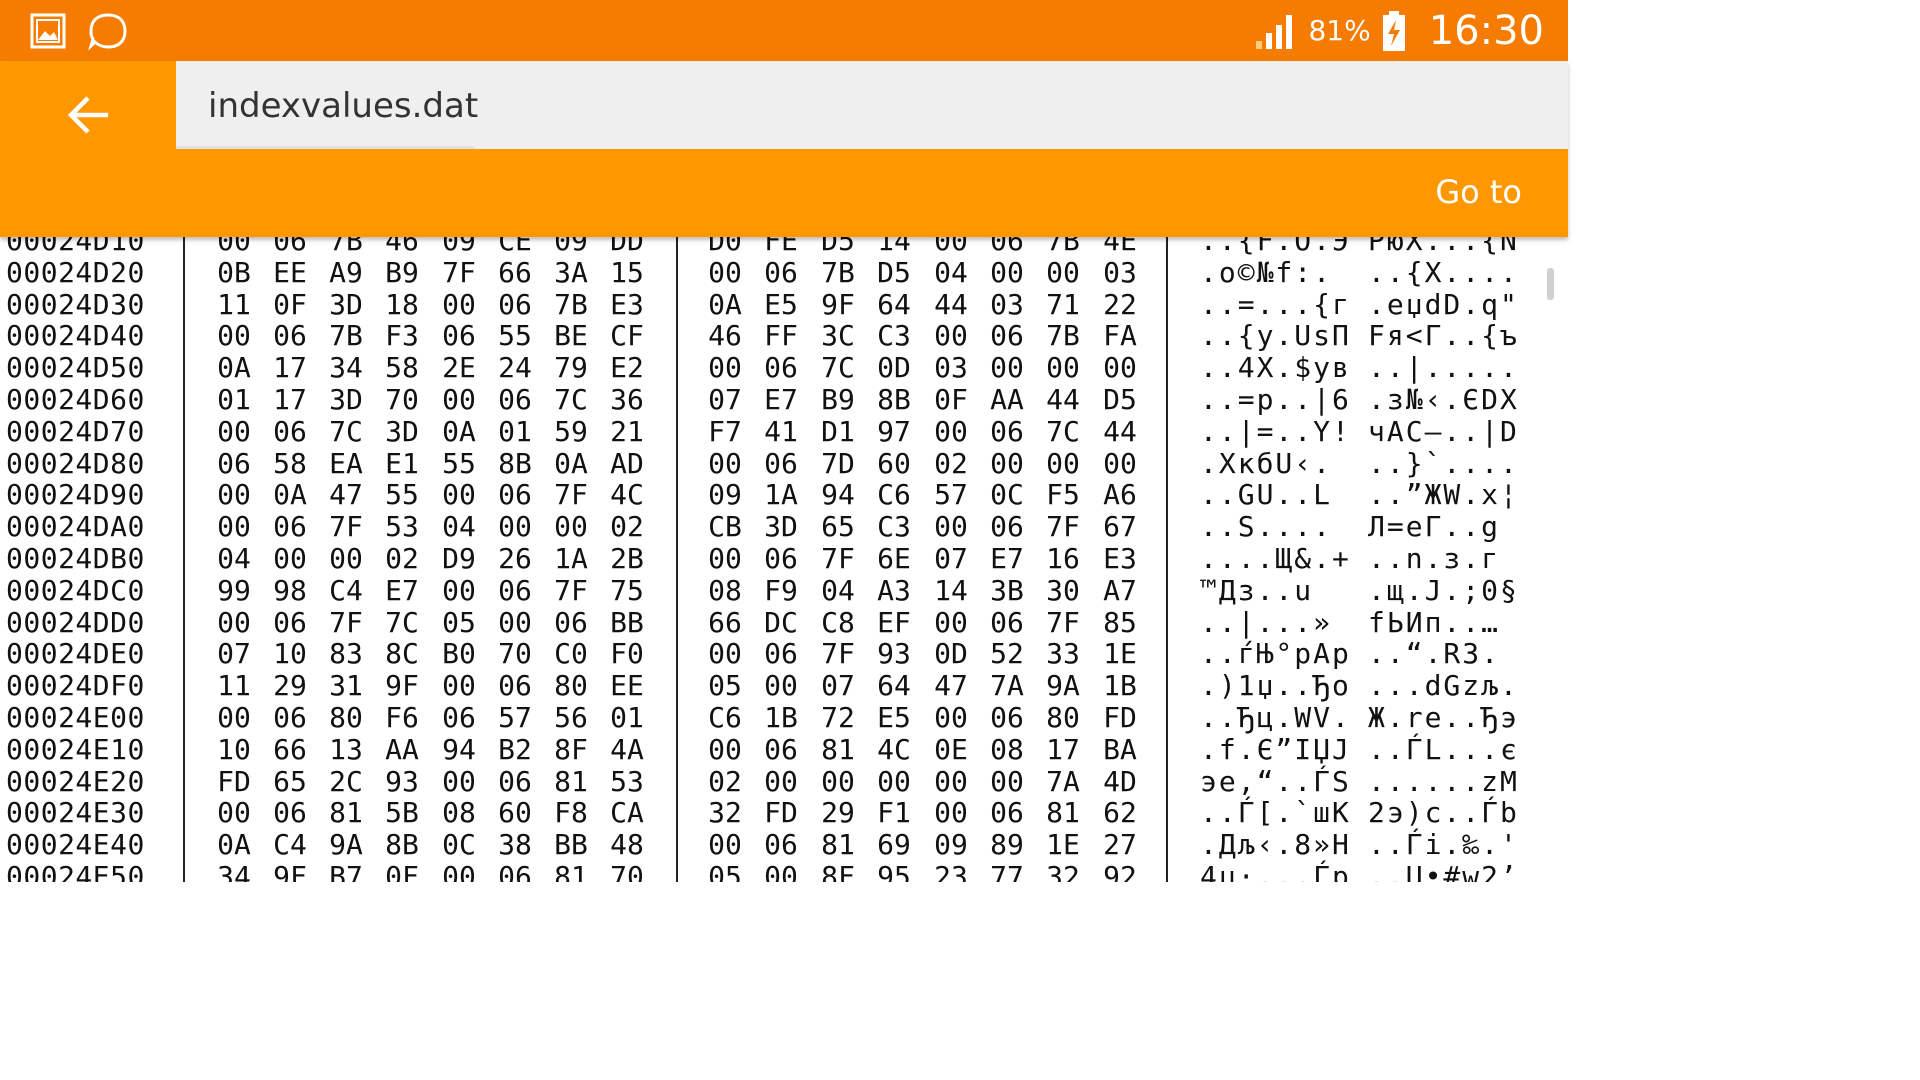  I want to click on hex-byte: 80, so click(1063, 717).